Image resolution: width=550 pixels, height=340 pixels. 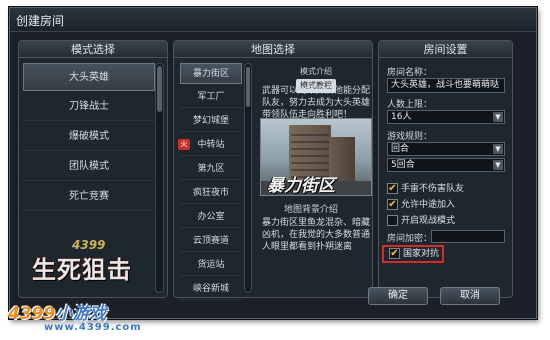 What do you see at coordinates (410, 73) in the screenshot?
I see `room-name-label: 房间名称：` at bounding box center [410, 73].